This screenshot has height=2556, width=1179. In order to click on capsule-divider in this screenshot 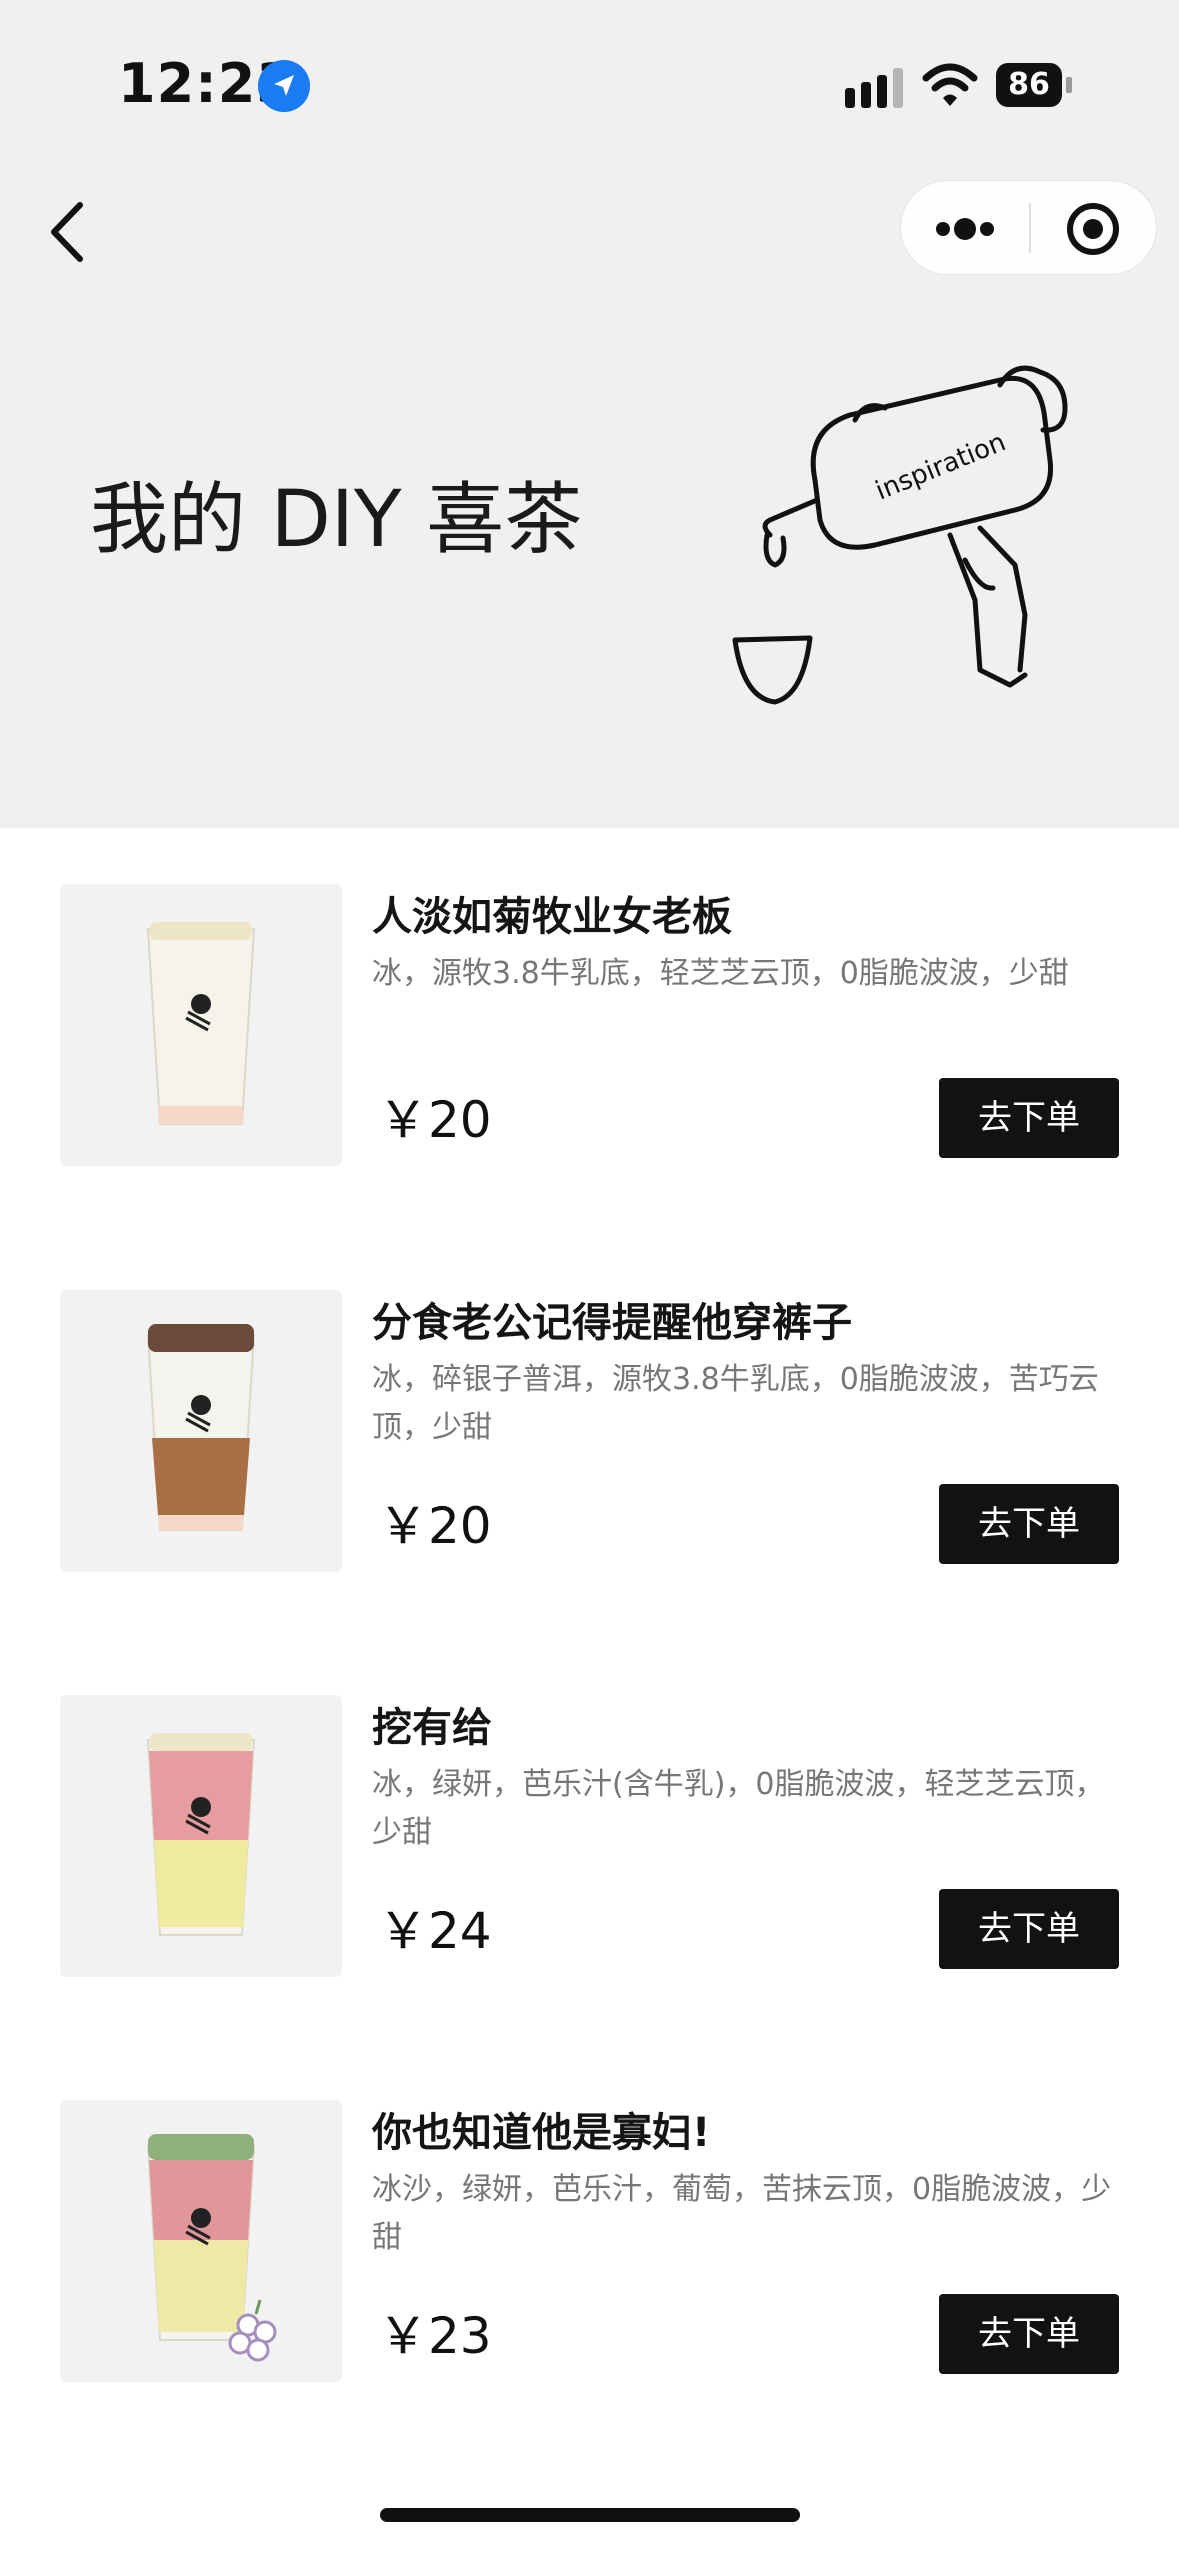, I will do `click(1030, 228)`.